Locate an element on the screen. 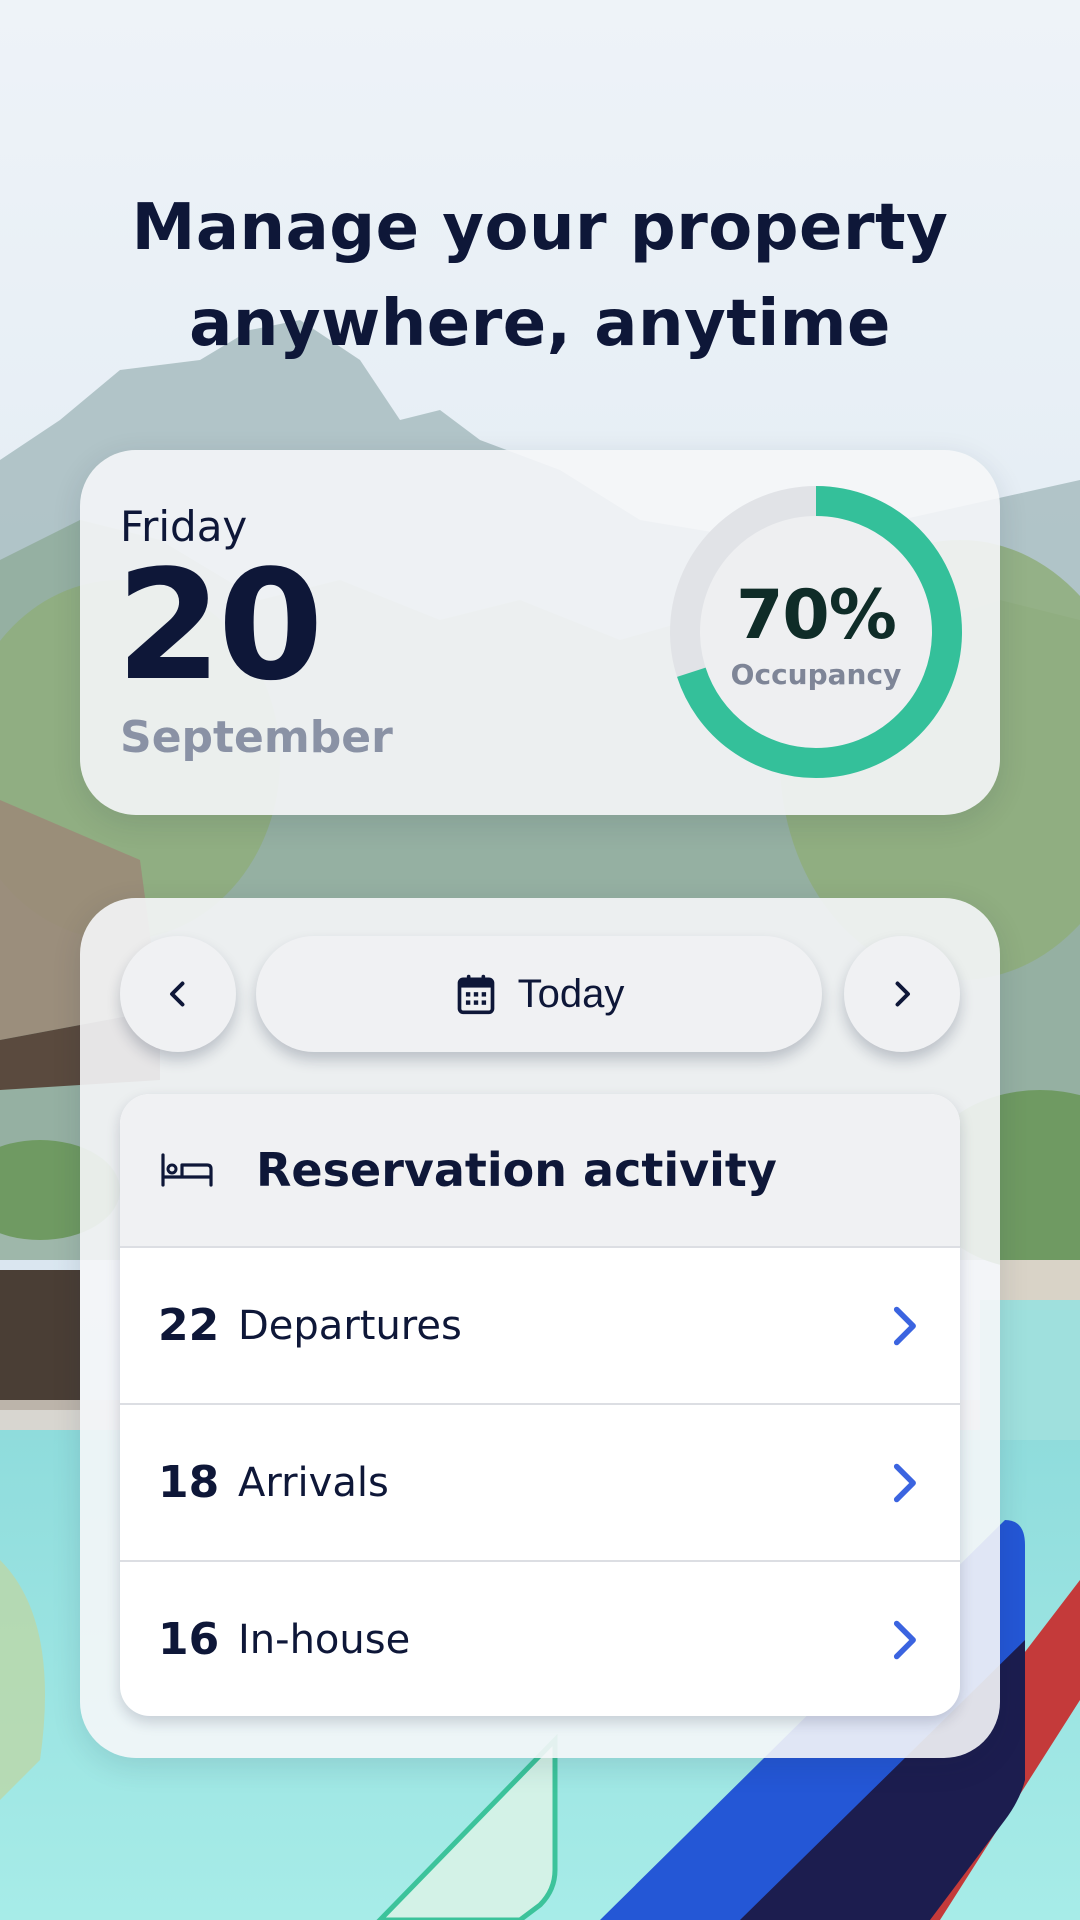 The image size is (1080, 1920). next-day-button is located at coordinates (902, 994).